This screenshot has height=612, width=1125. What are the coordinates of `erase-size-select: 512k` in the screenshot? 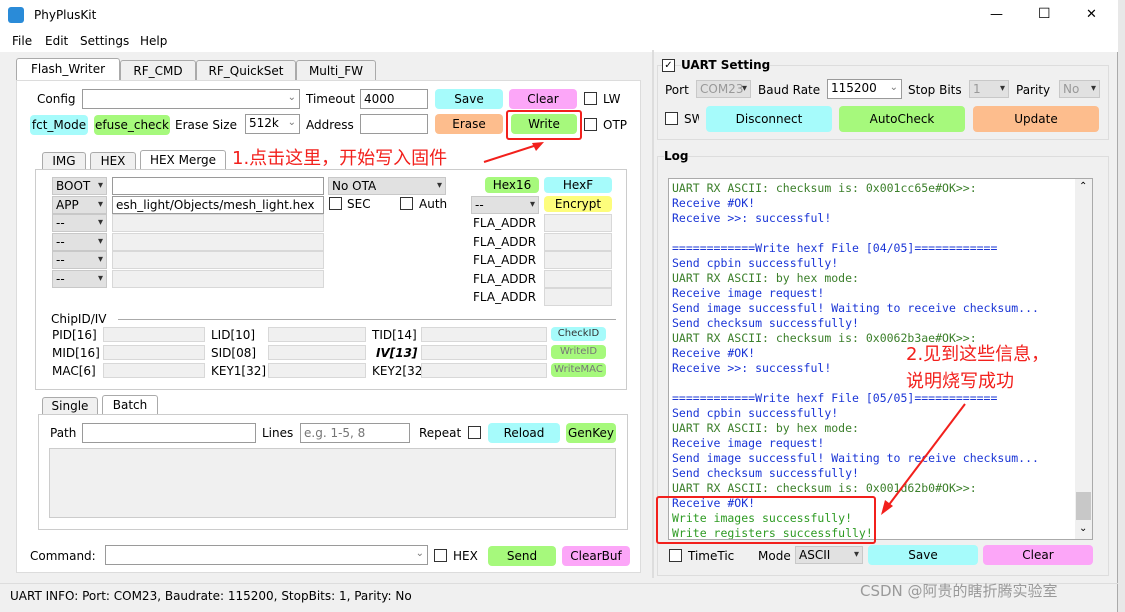 It's located at (272, 124).